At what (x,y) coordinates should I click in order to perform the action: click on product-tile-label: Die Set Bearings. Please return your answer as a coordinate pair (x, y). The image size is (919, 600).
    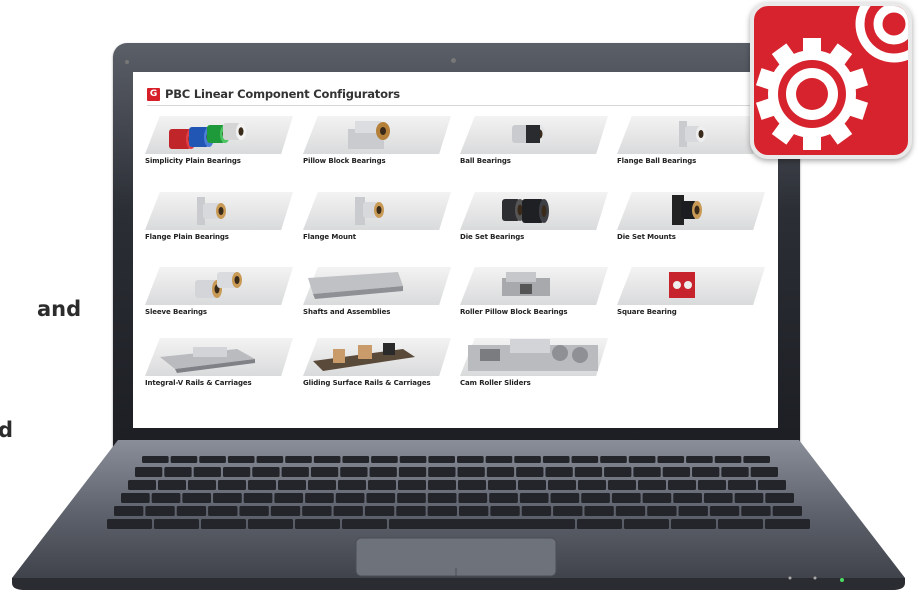
    Looking at the image, I should click on (492, 237).